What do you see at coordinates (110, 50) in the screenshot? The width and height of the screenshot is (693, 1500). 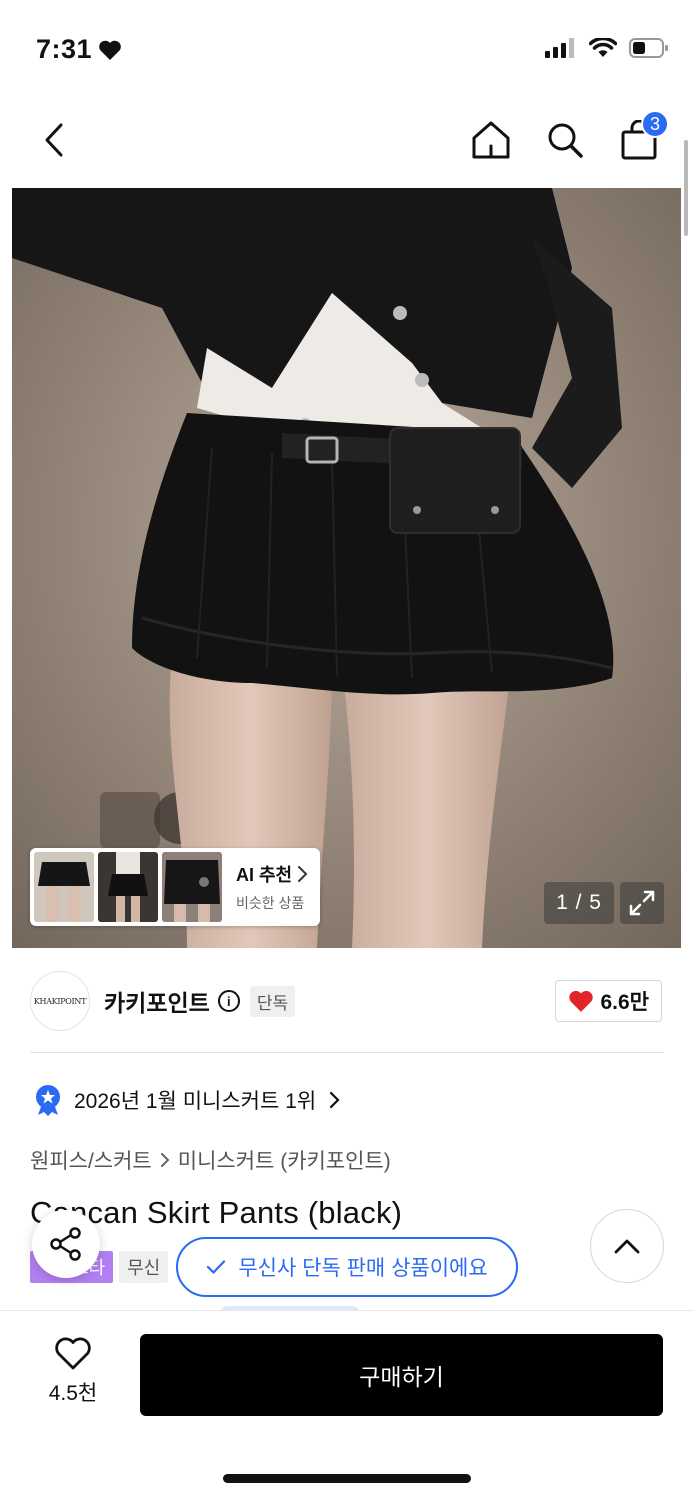 I see `heart-status-icon` at bounding box center [110, 50].